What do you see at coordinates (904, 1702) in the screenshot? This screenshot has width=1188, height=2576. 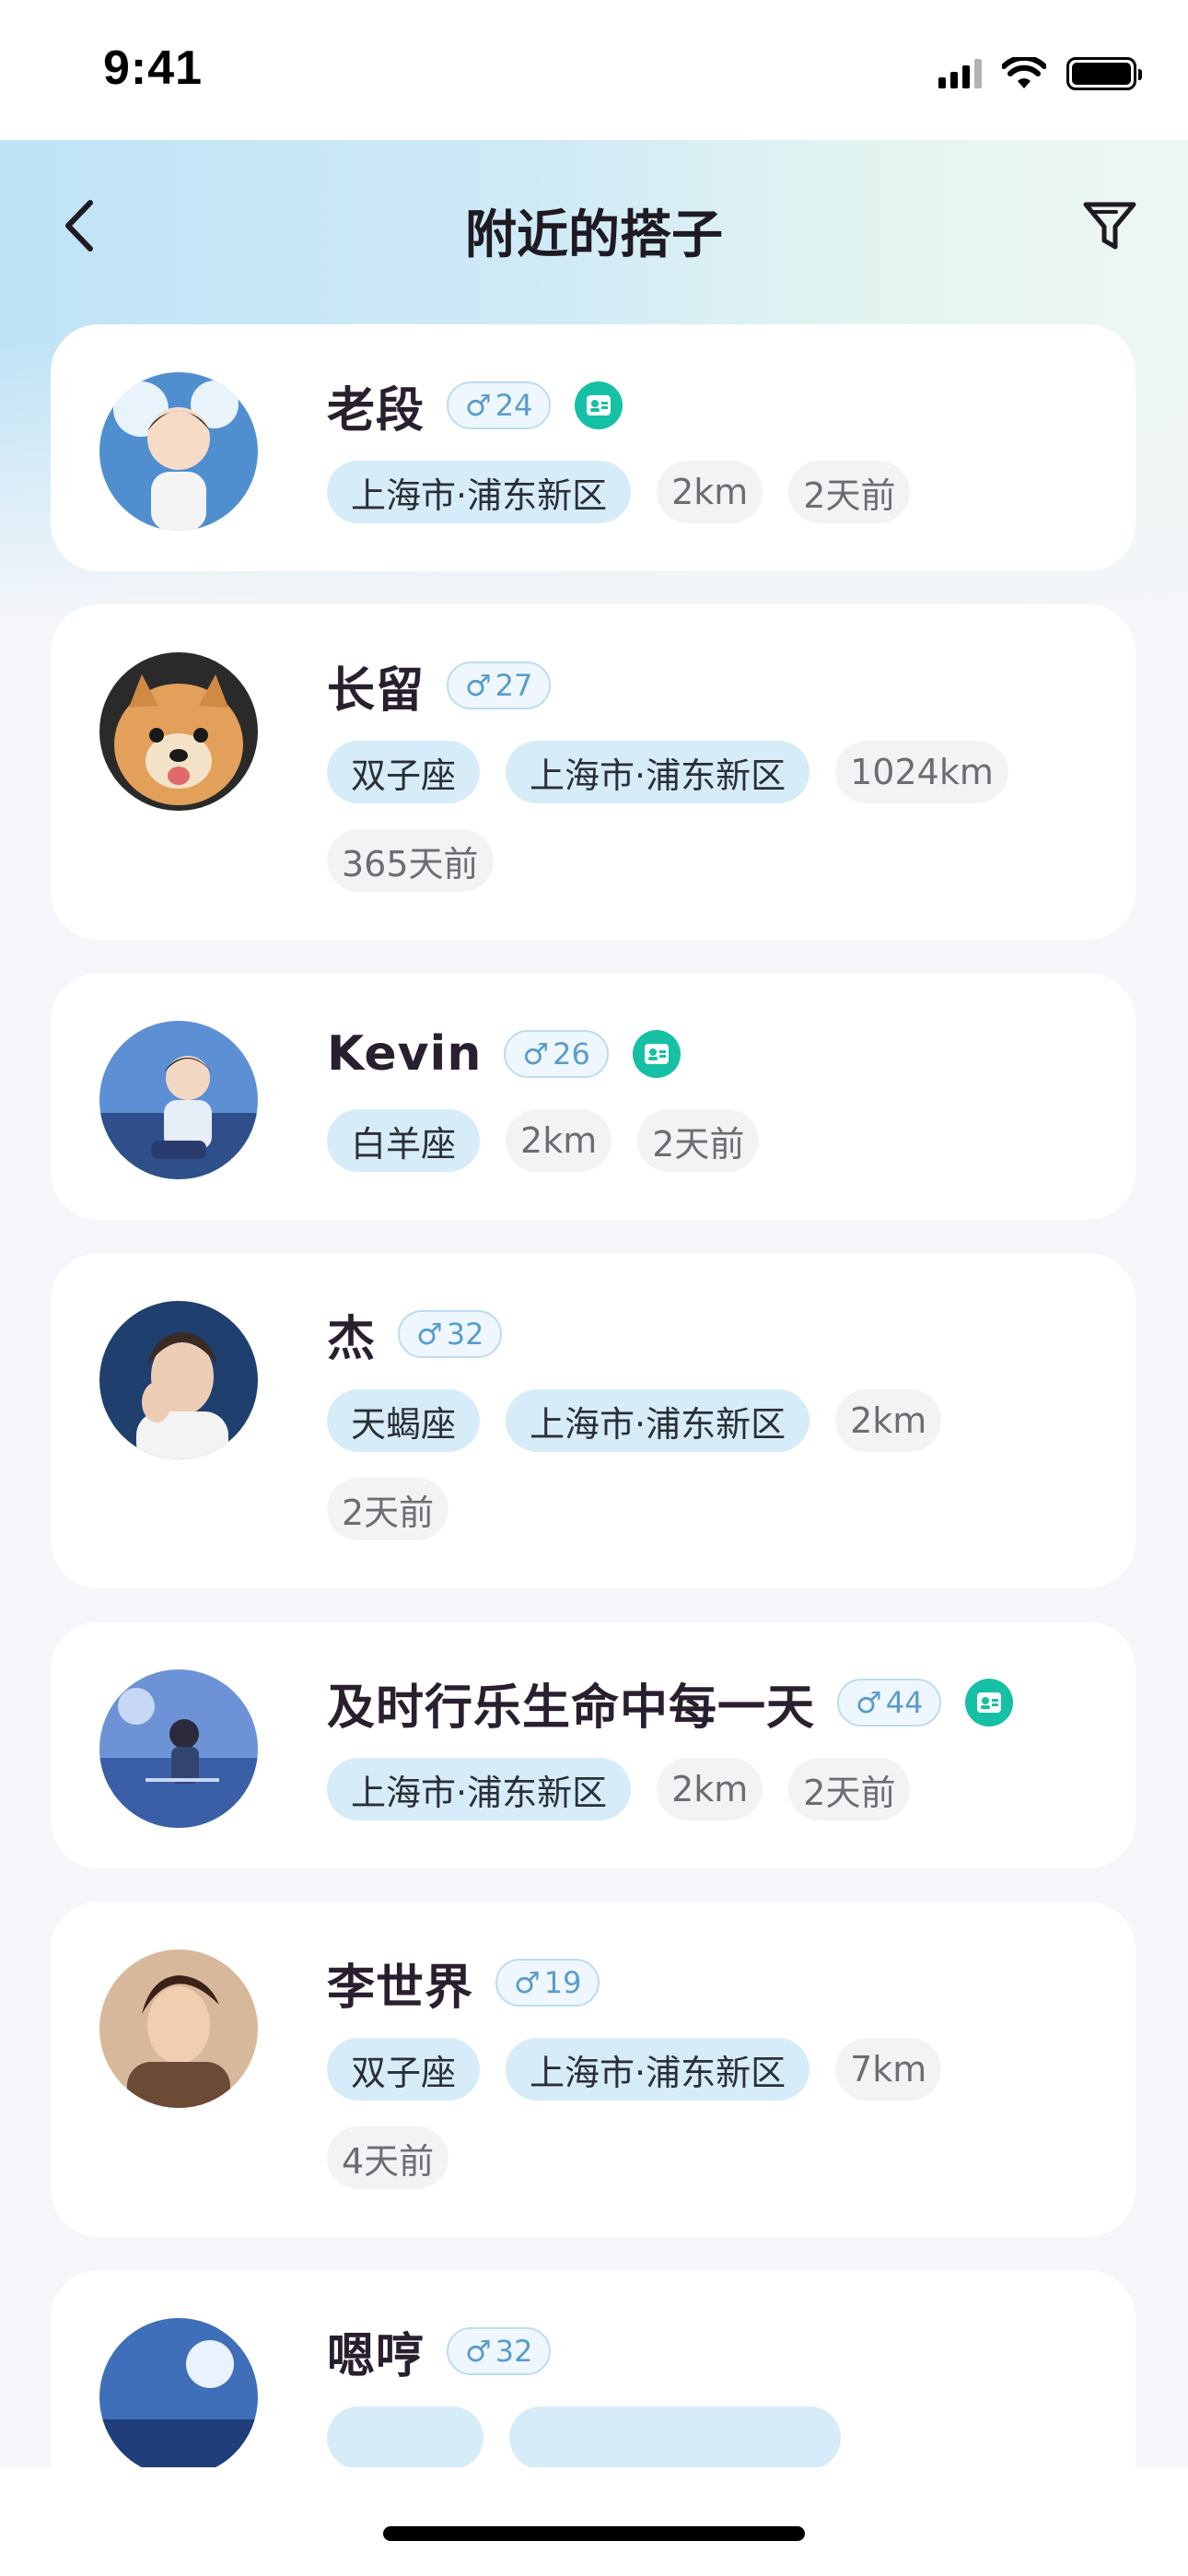 I see `age: 44` at bounding box center [904, 1702].